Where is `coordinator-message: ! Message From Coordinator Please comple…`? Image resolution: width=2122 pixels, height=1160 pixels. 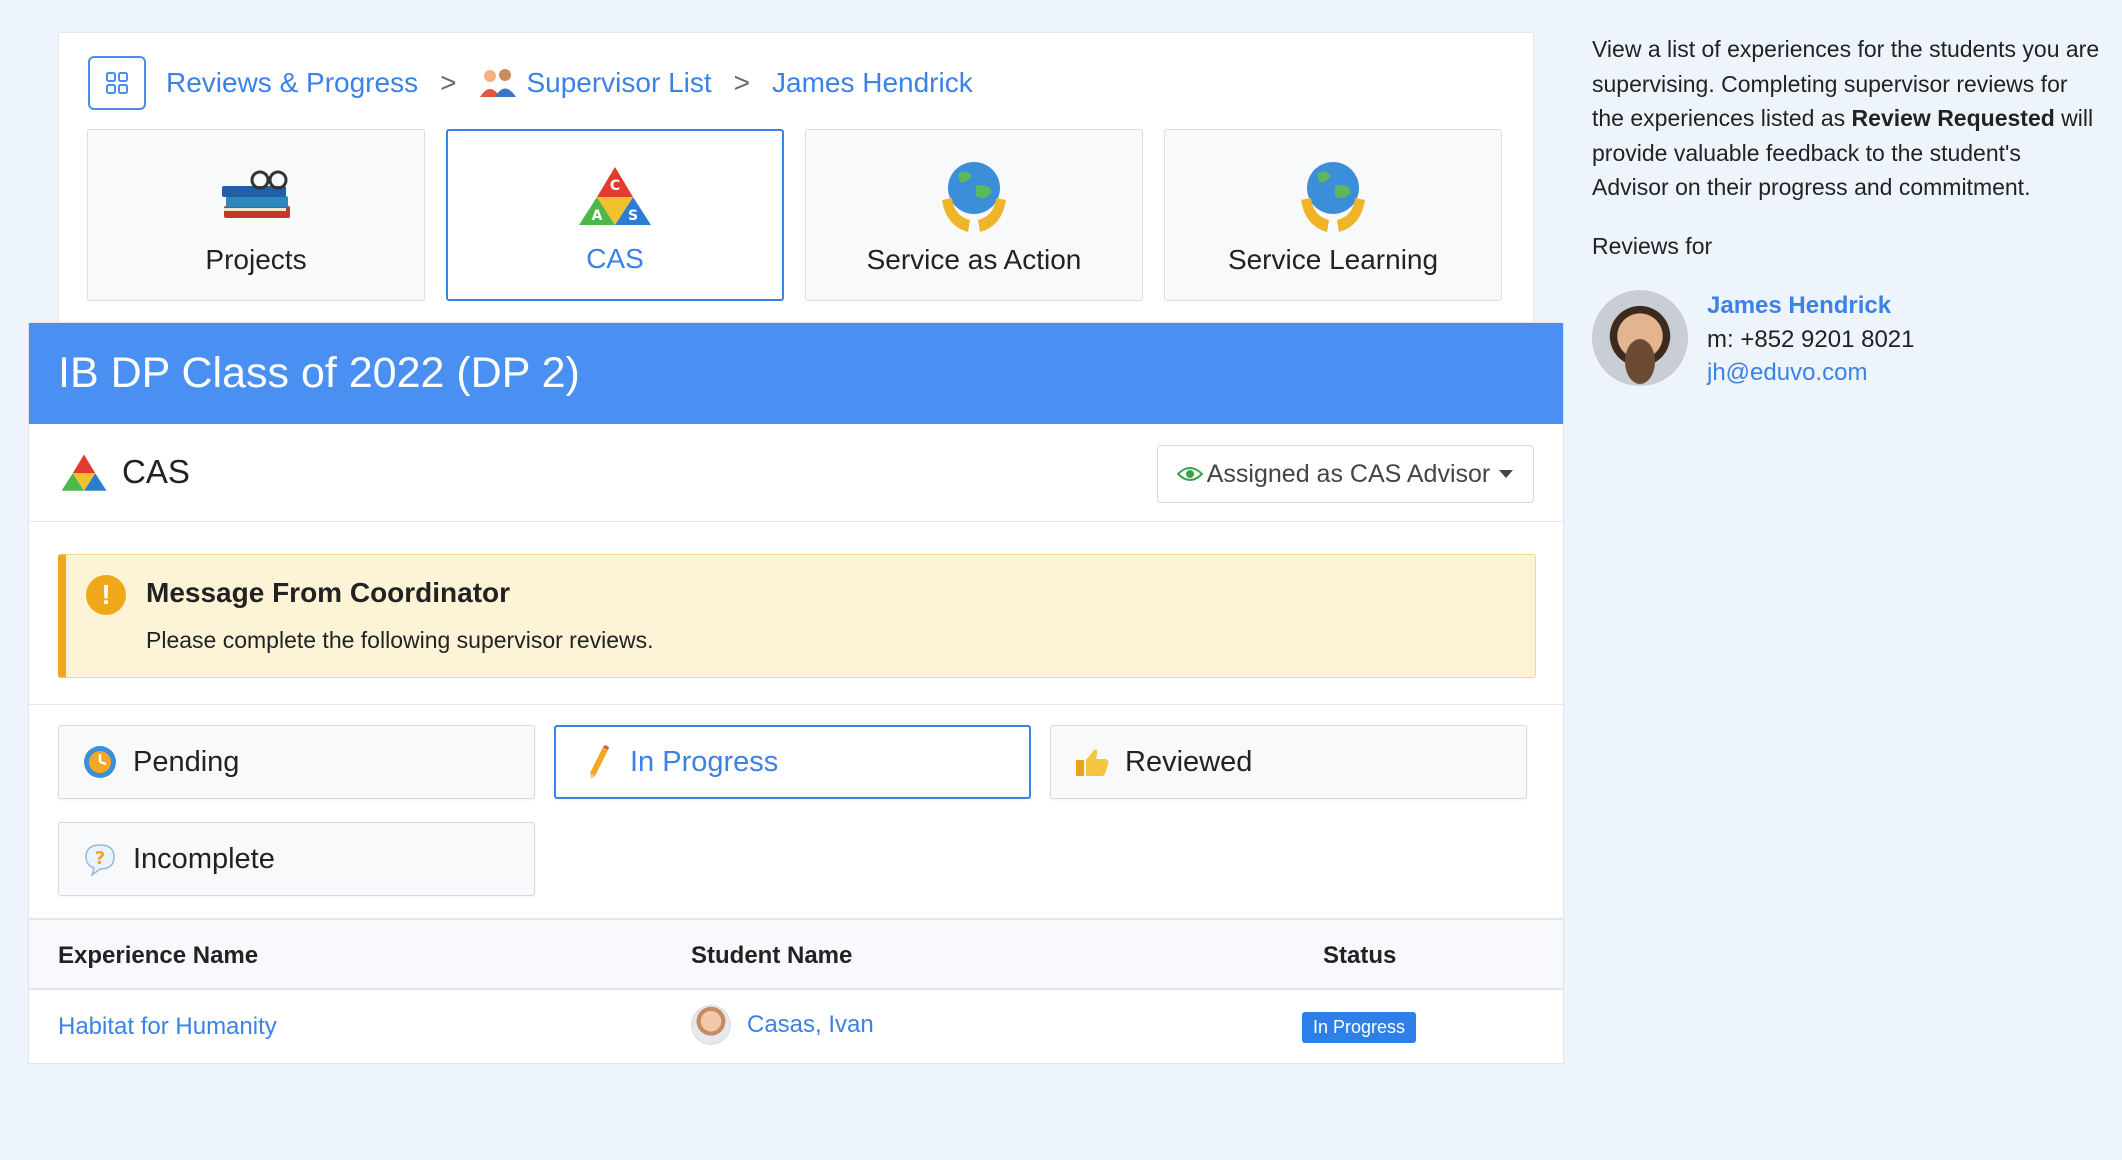
coordinator-message: ! Message From Coordinator Please comple… is located at coordinates (797, 616).